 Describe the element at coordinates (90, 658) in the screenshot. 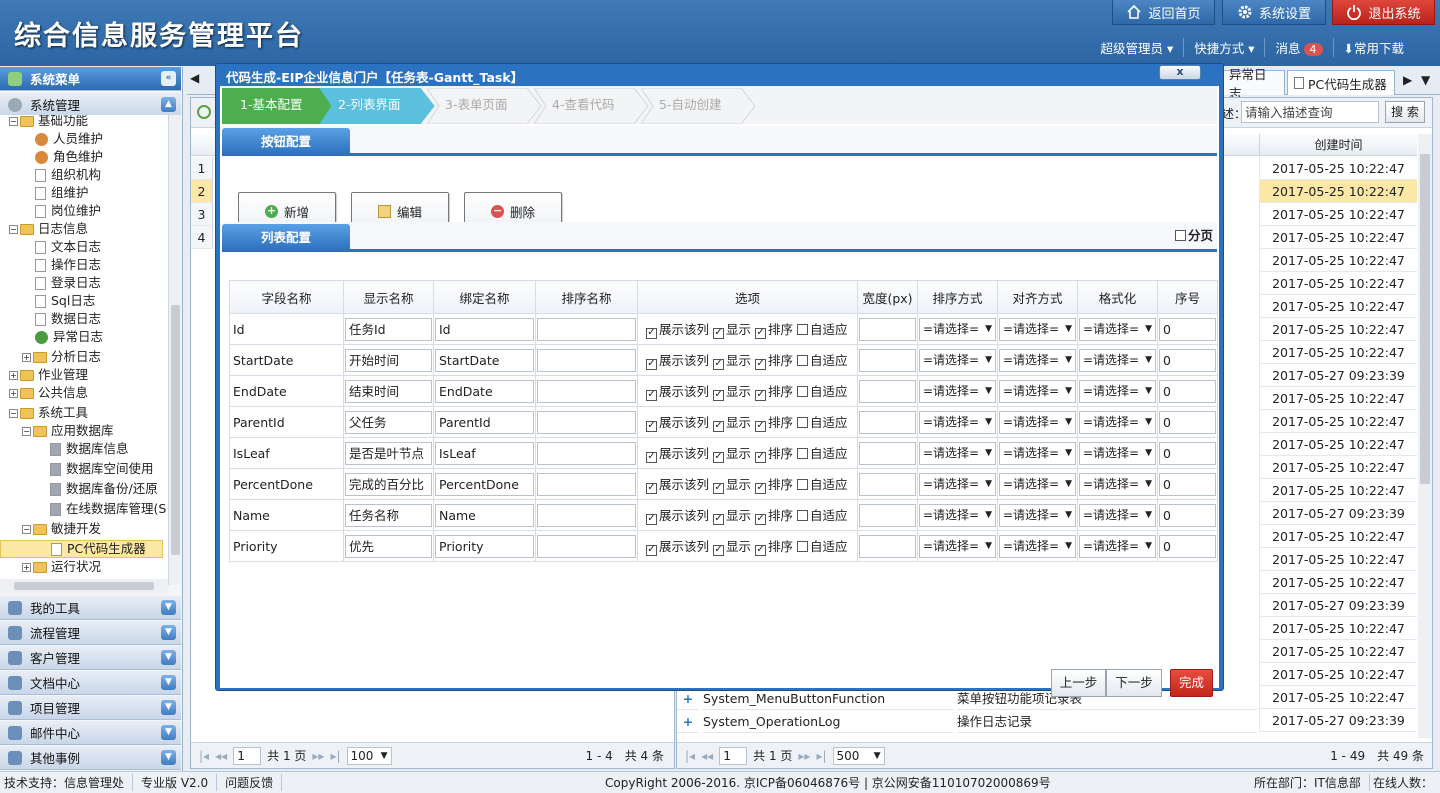

I see `sidebar-panel: 客户管理 ▼` at that location.